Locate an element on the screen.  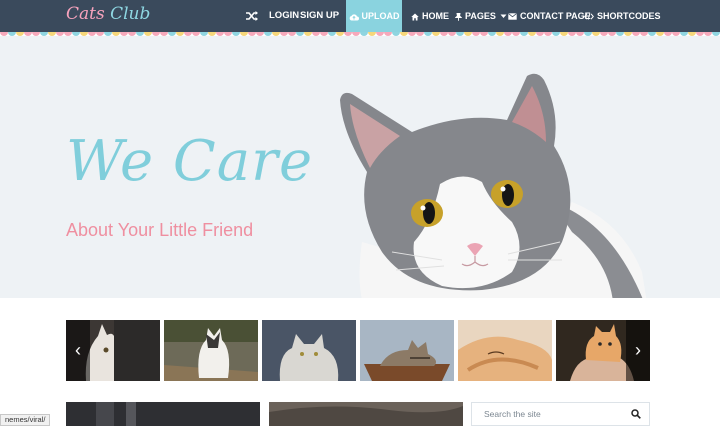
chevron-left-icon: ‹ is located at coordinates (78, 350).